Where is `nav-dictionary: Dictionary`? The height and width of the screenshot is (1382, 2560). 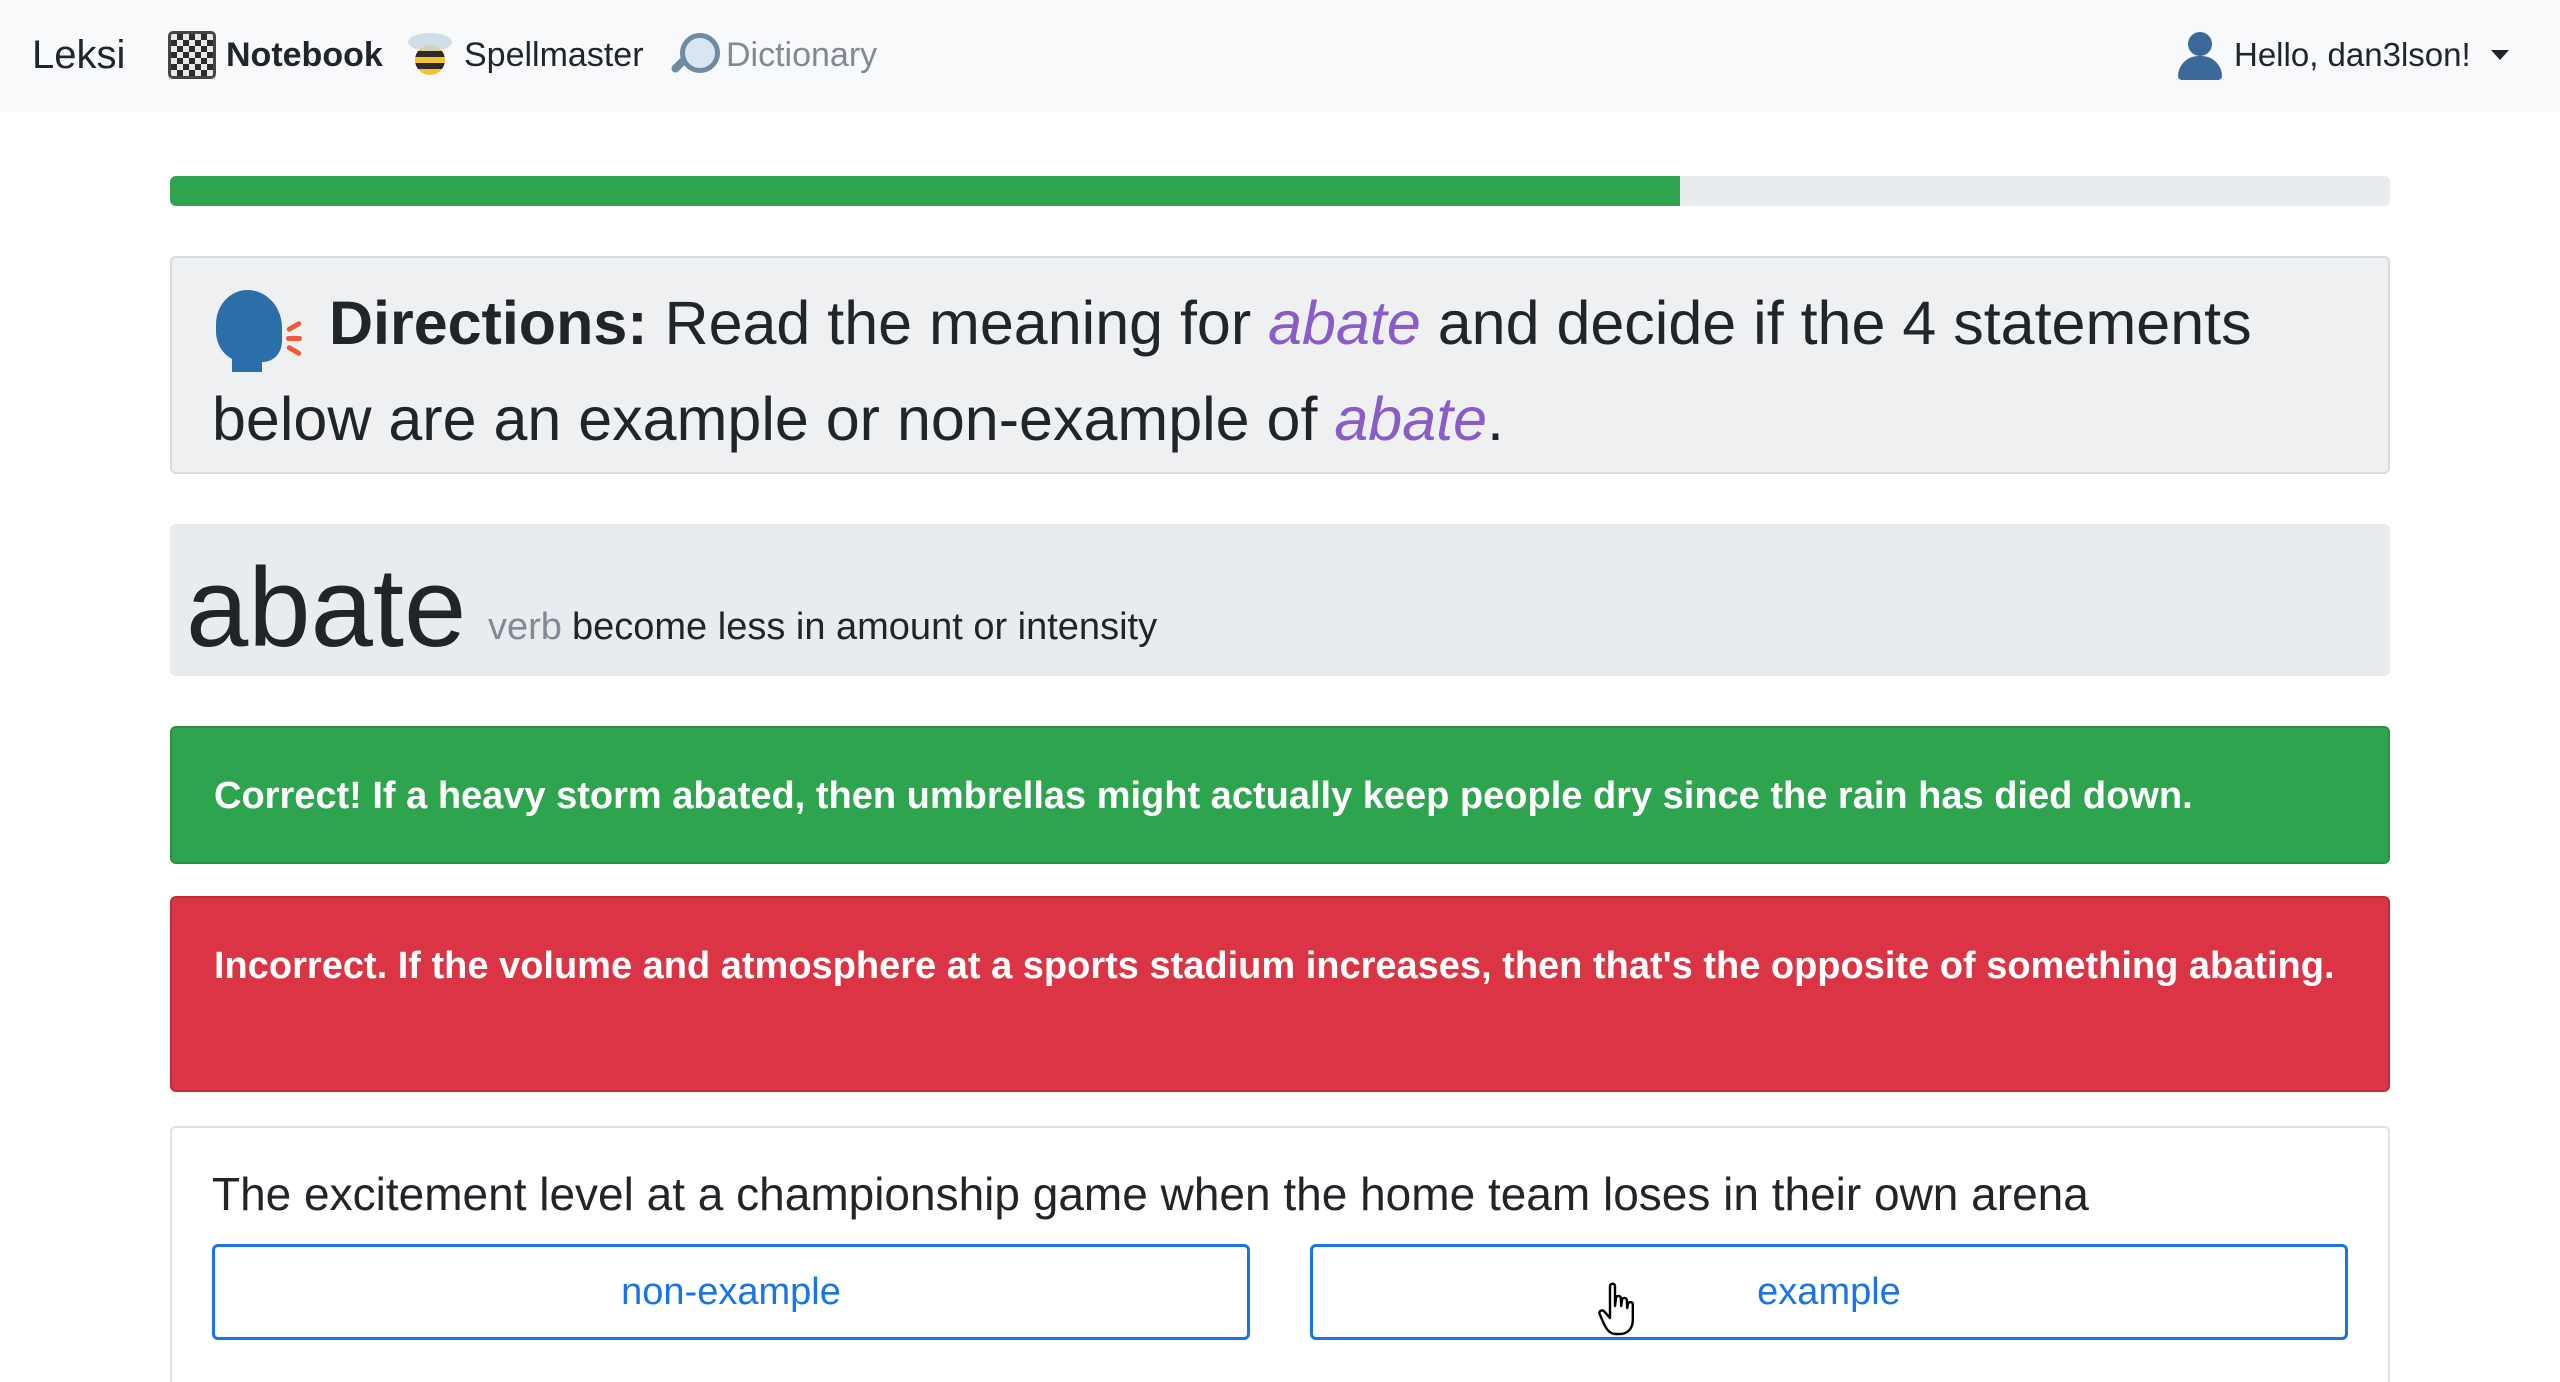
nav-dictionary: Dictionary is located at coordinates (772, 55).